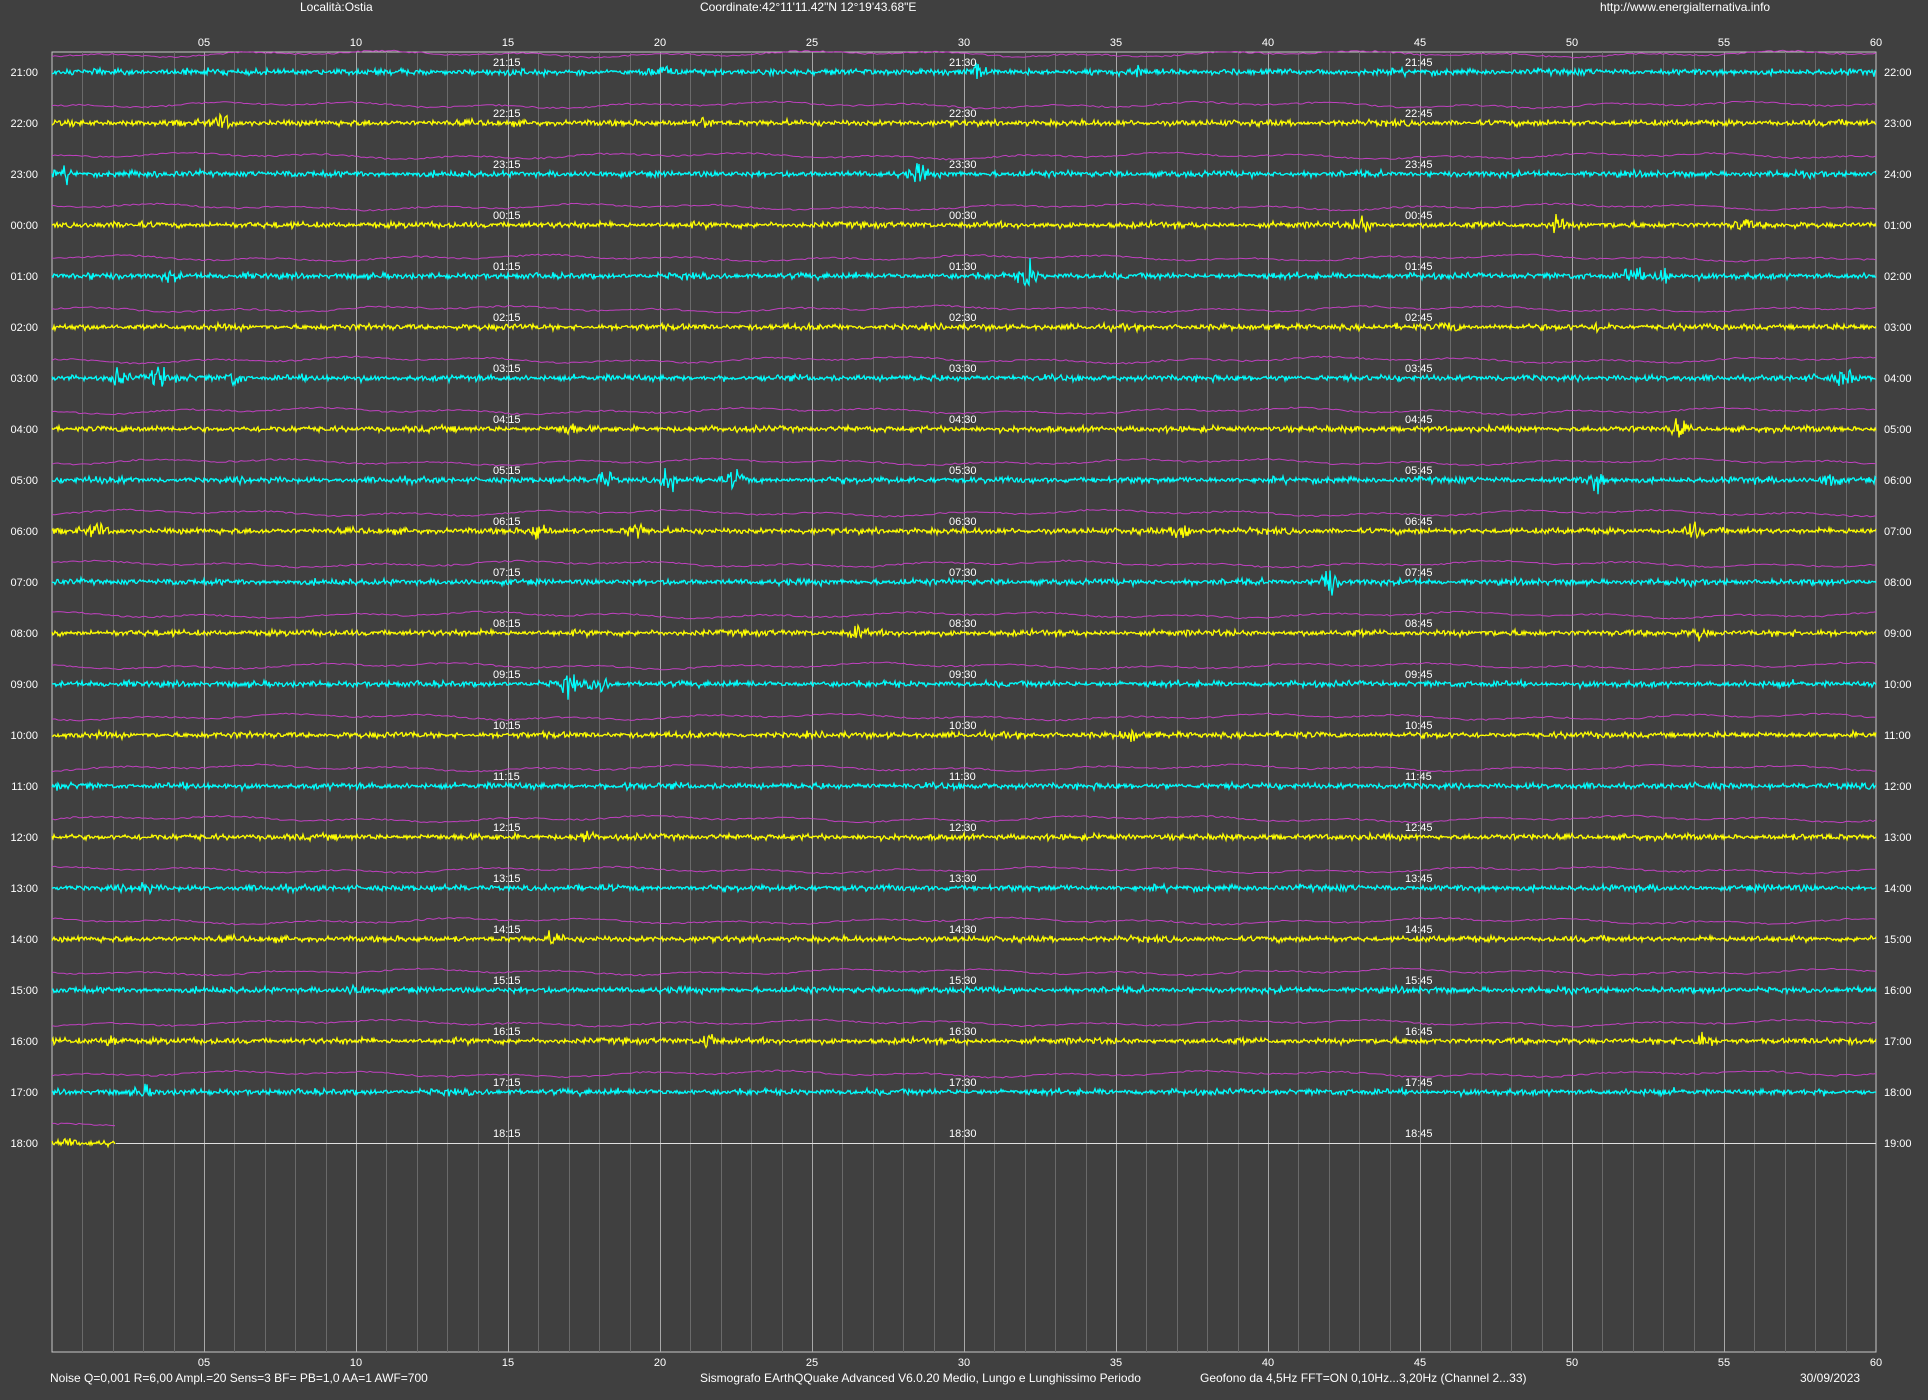 The height and width of the screenshot is (1400, 1928). What do you see at coordinates (24, 583) in the screenshot?
I see `row-time-label-left: 07:00` at bounding box center [24, 583].